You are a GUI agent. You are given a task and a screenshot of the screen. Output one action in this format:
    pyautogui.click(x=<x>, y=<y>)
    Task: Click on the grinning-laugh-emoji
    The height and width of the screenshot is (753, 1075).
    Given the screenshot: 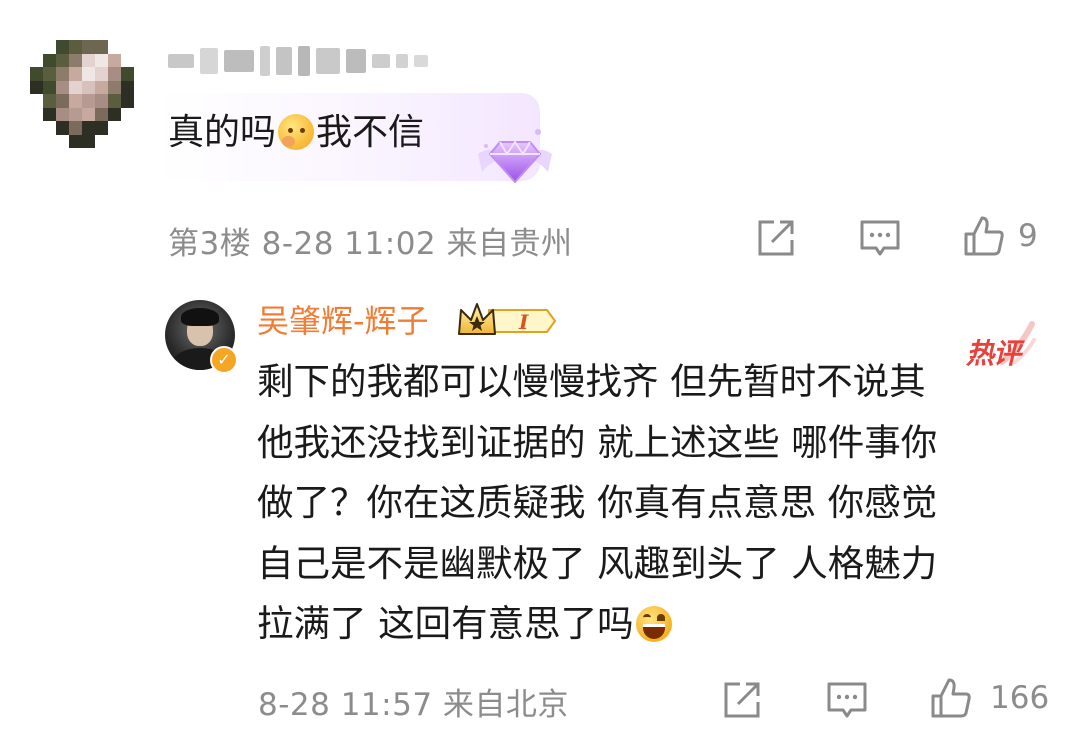 What is the action you would take?
    pyautogui.click(x=653, y=624)
    